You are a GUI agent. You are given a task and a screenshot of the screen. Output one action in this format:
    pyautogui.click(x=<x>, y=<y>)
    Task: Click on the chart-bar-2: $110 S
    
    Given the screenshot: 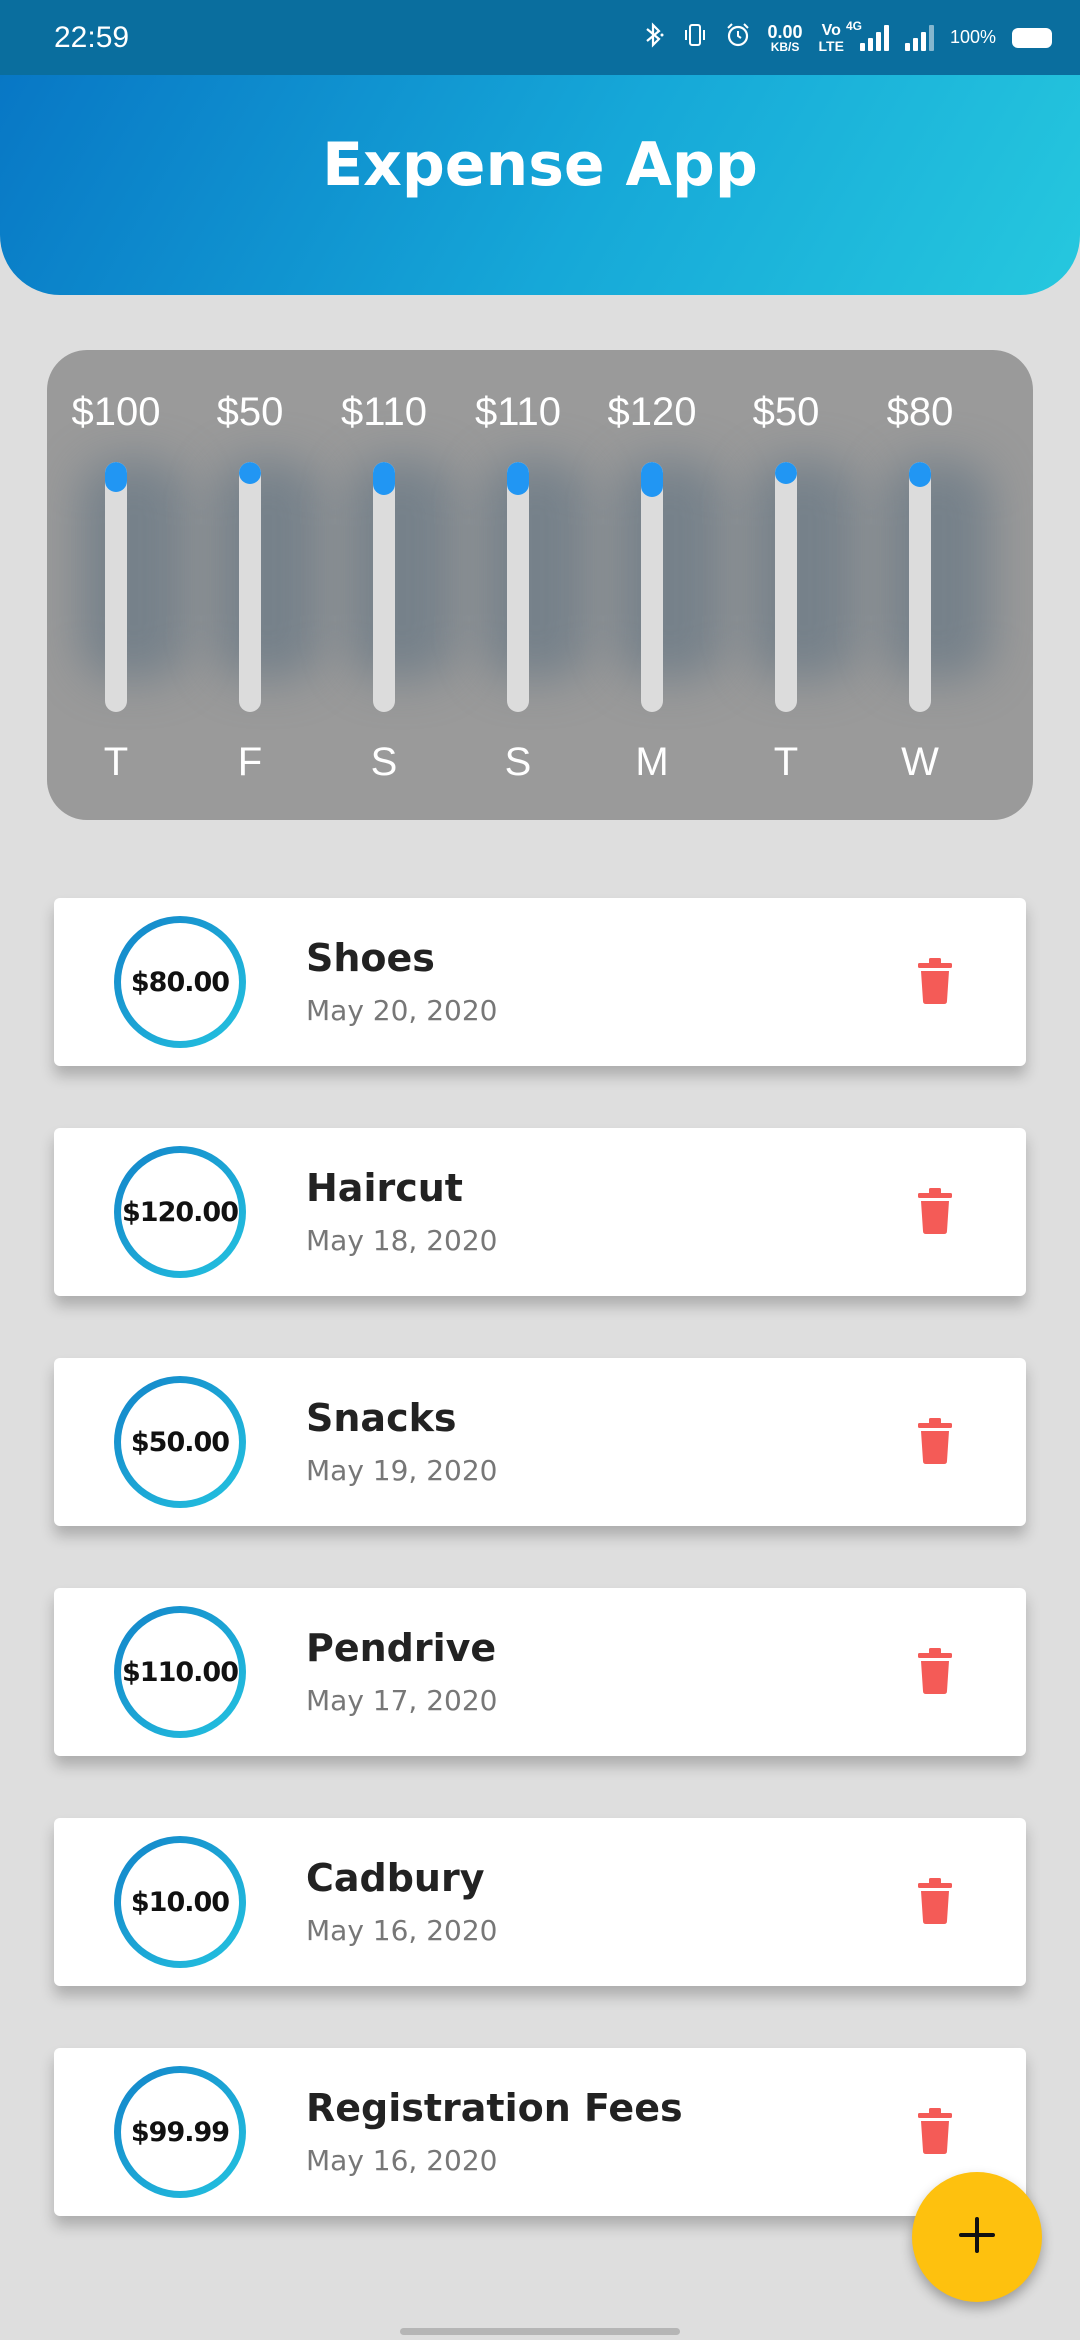 What is the action you would take?
    pyautogui.click(x=387, y=585)
    